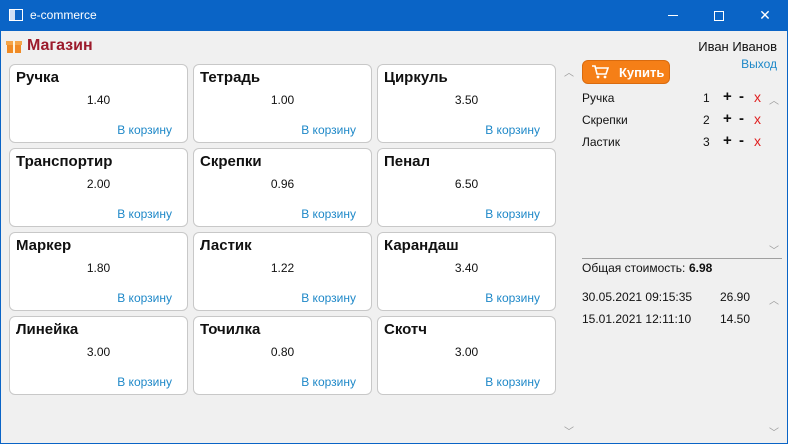 The width and height of the screenshot is (788, 444). What do you see at coordinates (677, 119) in the screenshot?
I see `cart-item: Скрепки 2 + - x` at bounding box center [677, 119].